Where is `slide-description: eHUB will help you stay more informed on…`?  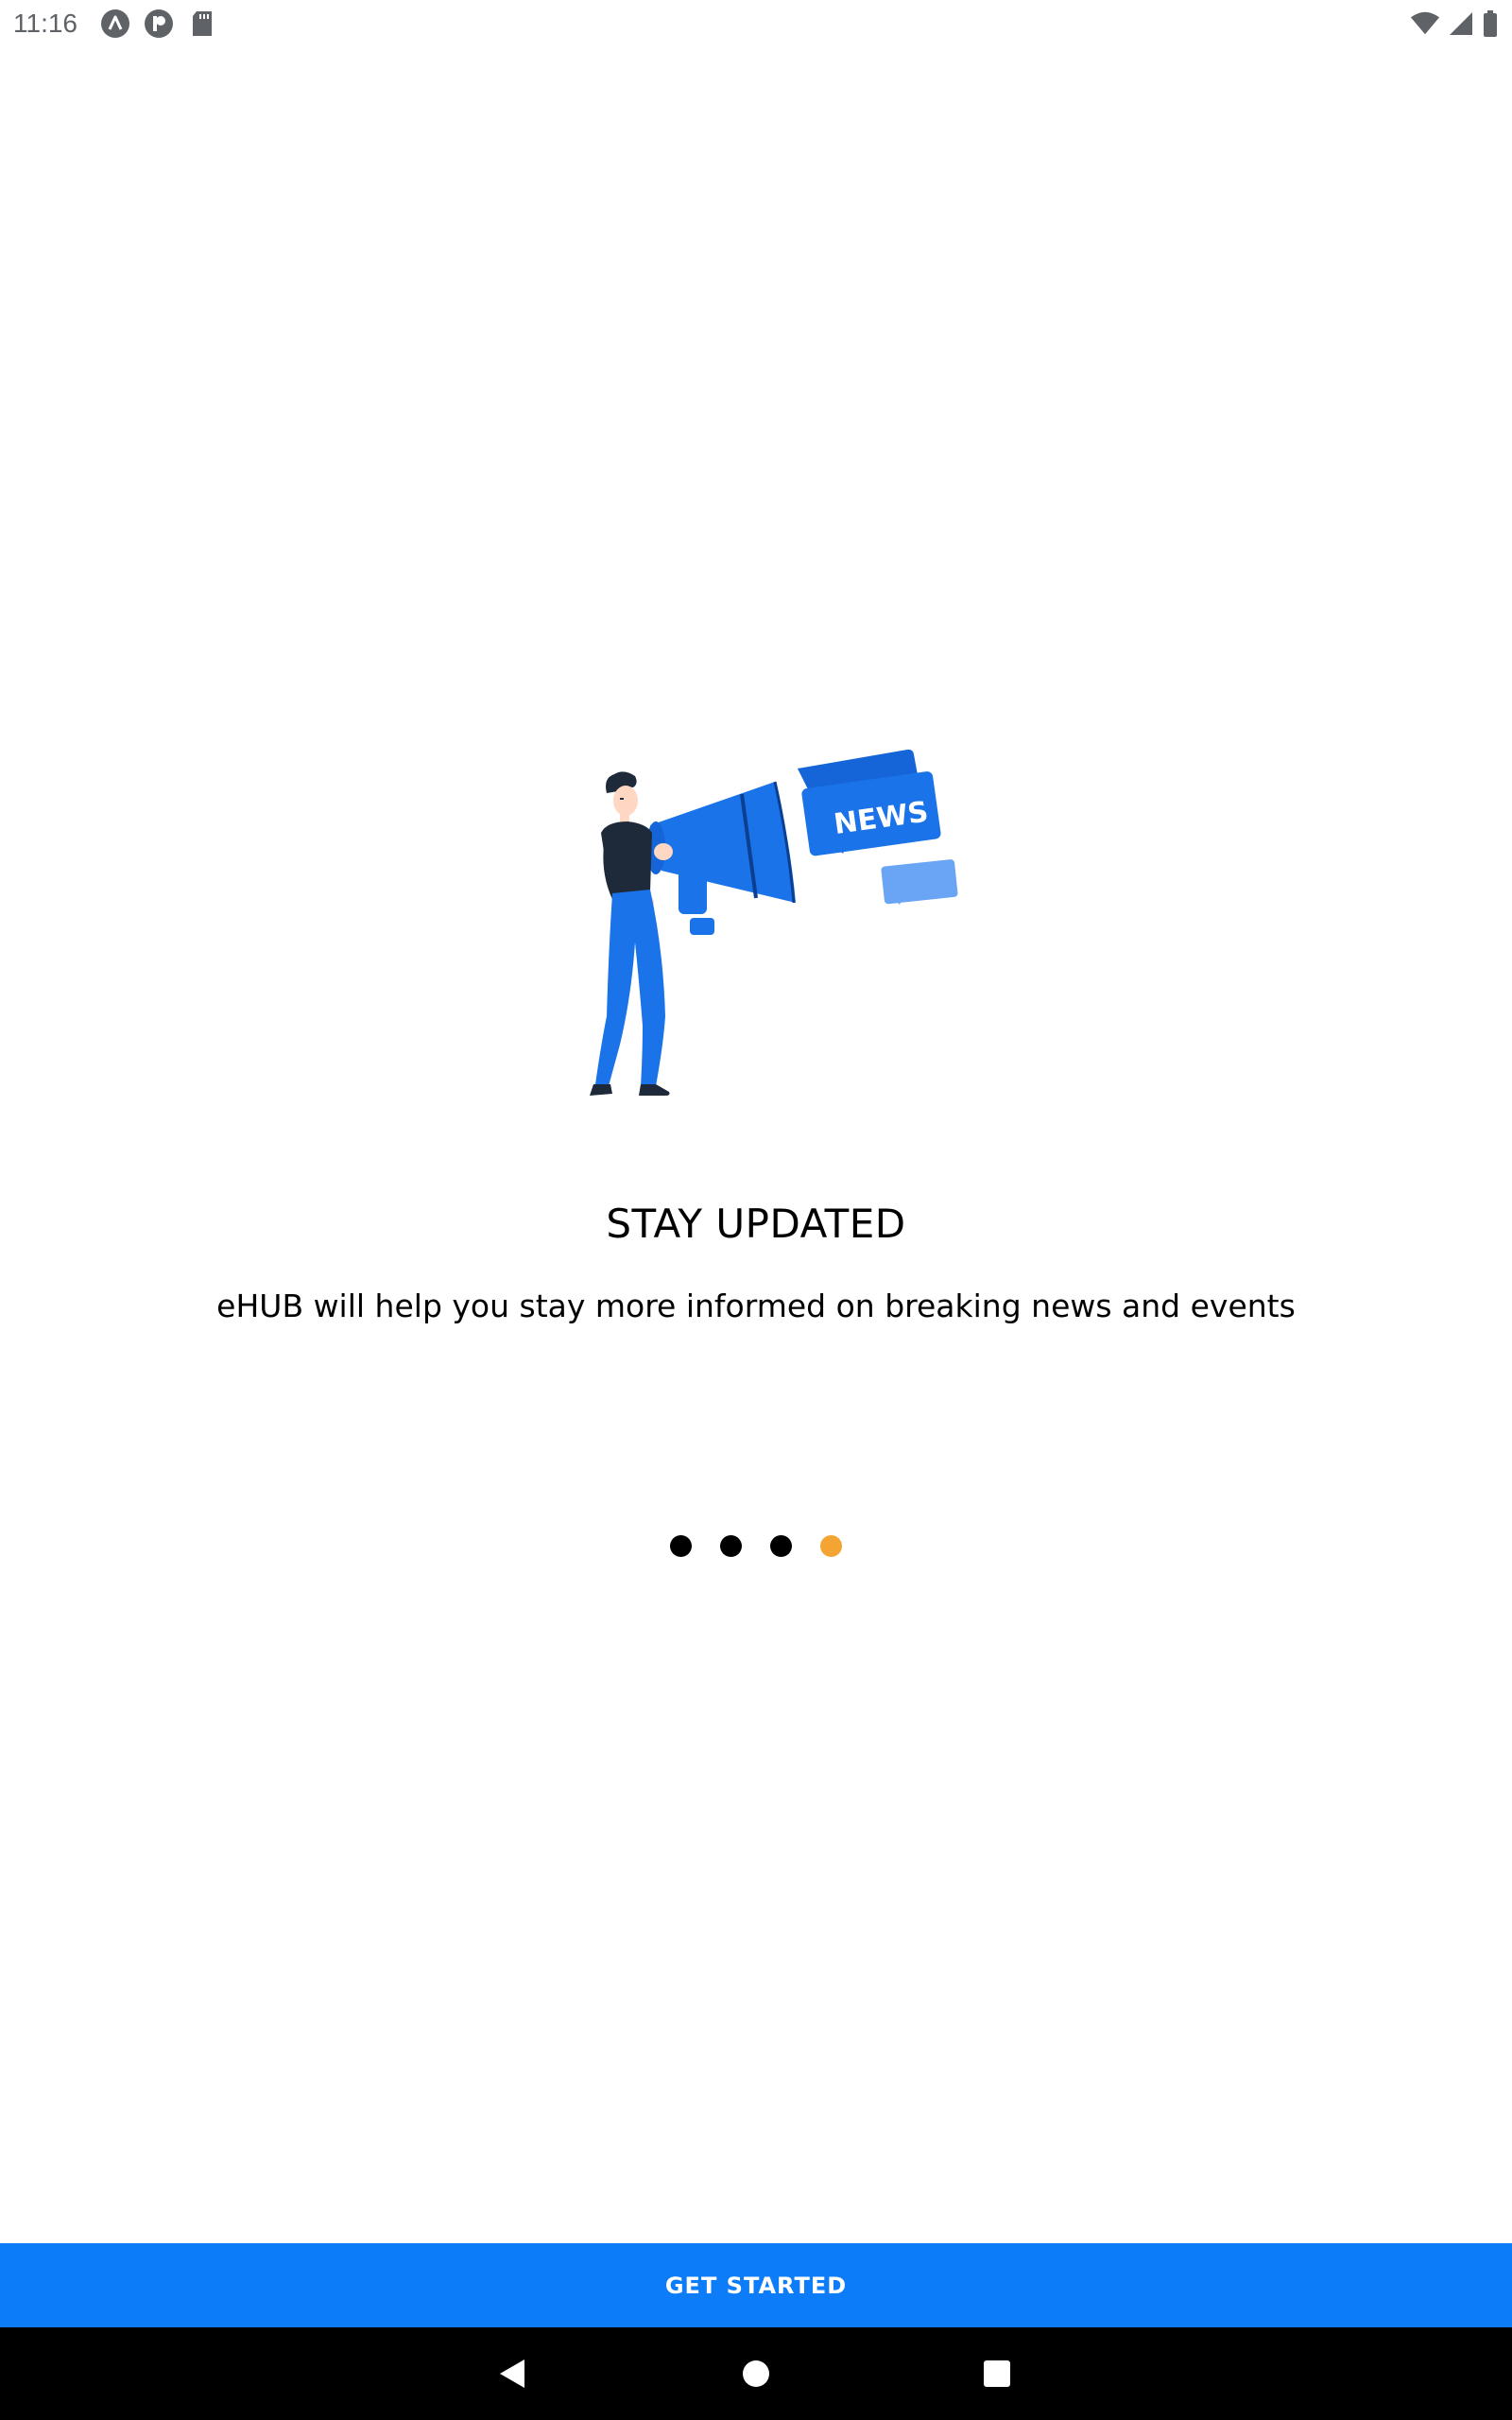 slide-description: eHUB will help you stay more informed on… is located at coordinates (756, 1306).